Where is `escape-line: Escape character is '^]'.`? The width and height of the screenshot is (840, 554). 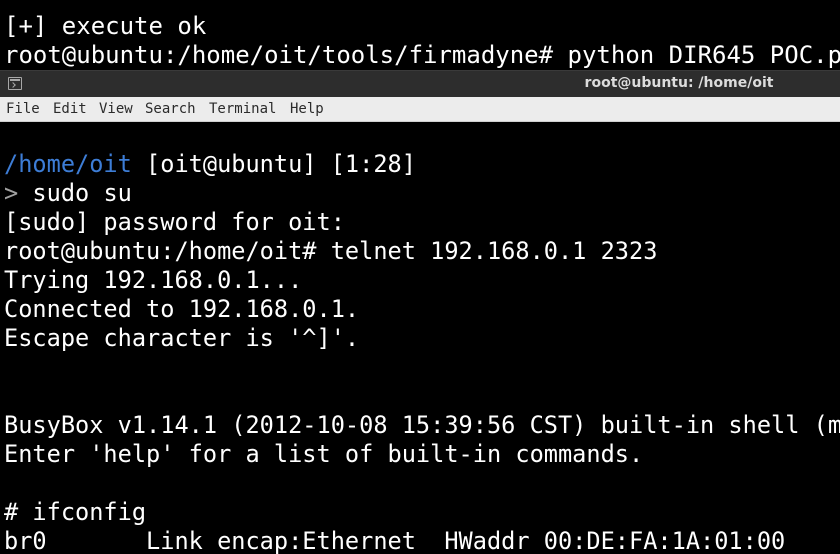
escape-line: Escape character is '^]'. is located at coordinates (182, 338).